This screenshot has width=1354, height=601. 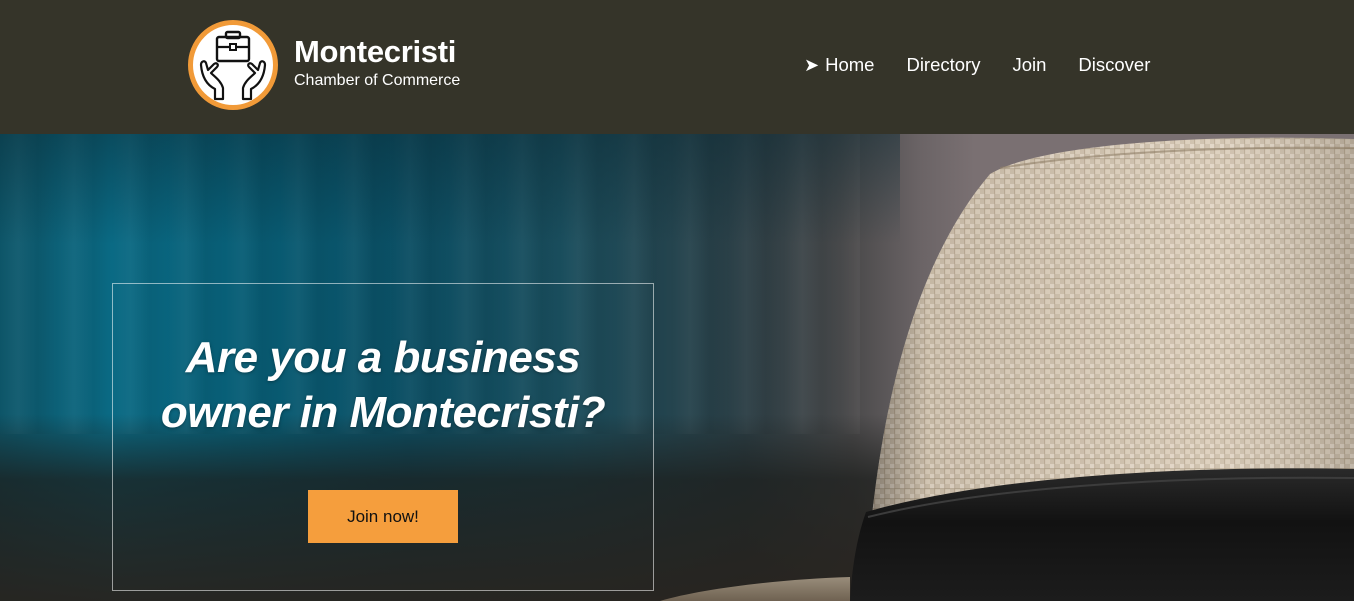 What do you see at coordinates (812, 65) in the screenshot?
I see `arrow-right-icon: ➤` at bounding box center [812, 65].